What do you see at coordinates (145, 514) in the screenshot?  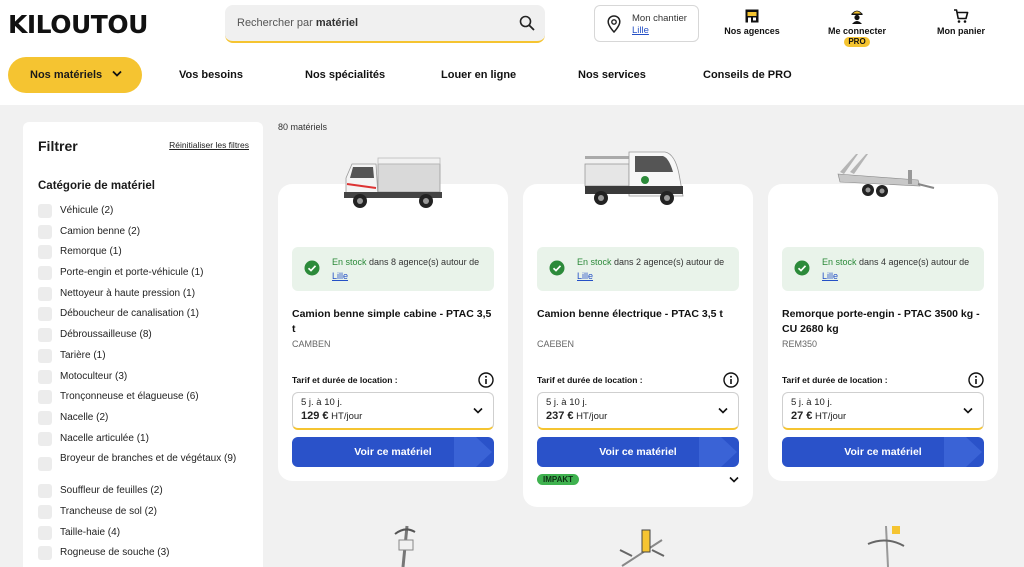 I see `filter-option: Trancheuse de sol (2)` at bounding box center [145, 514].